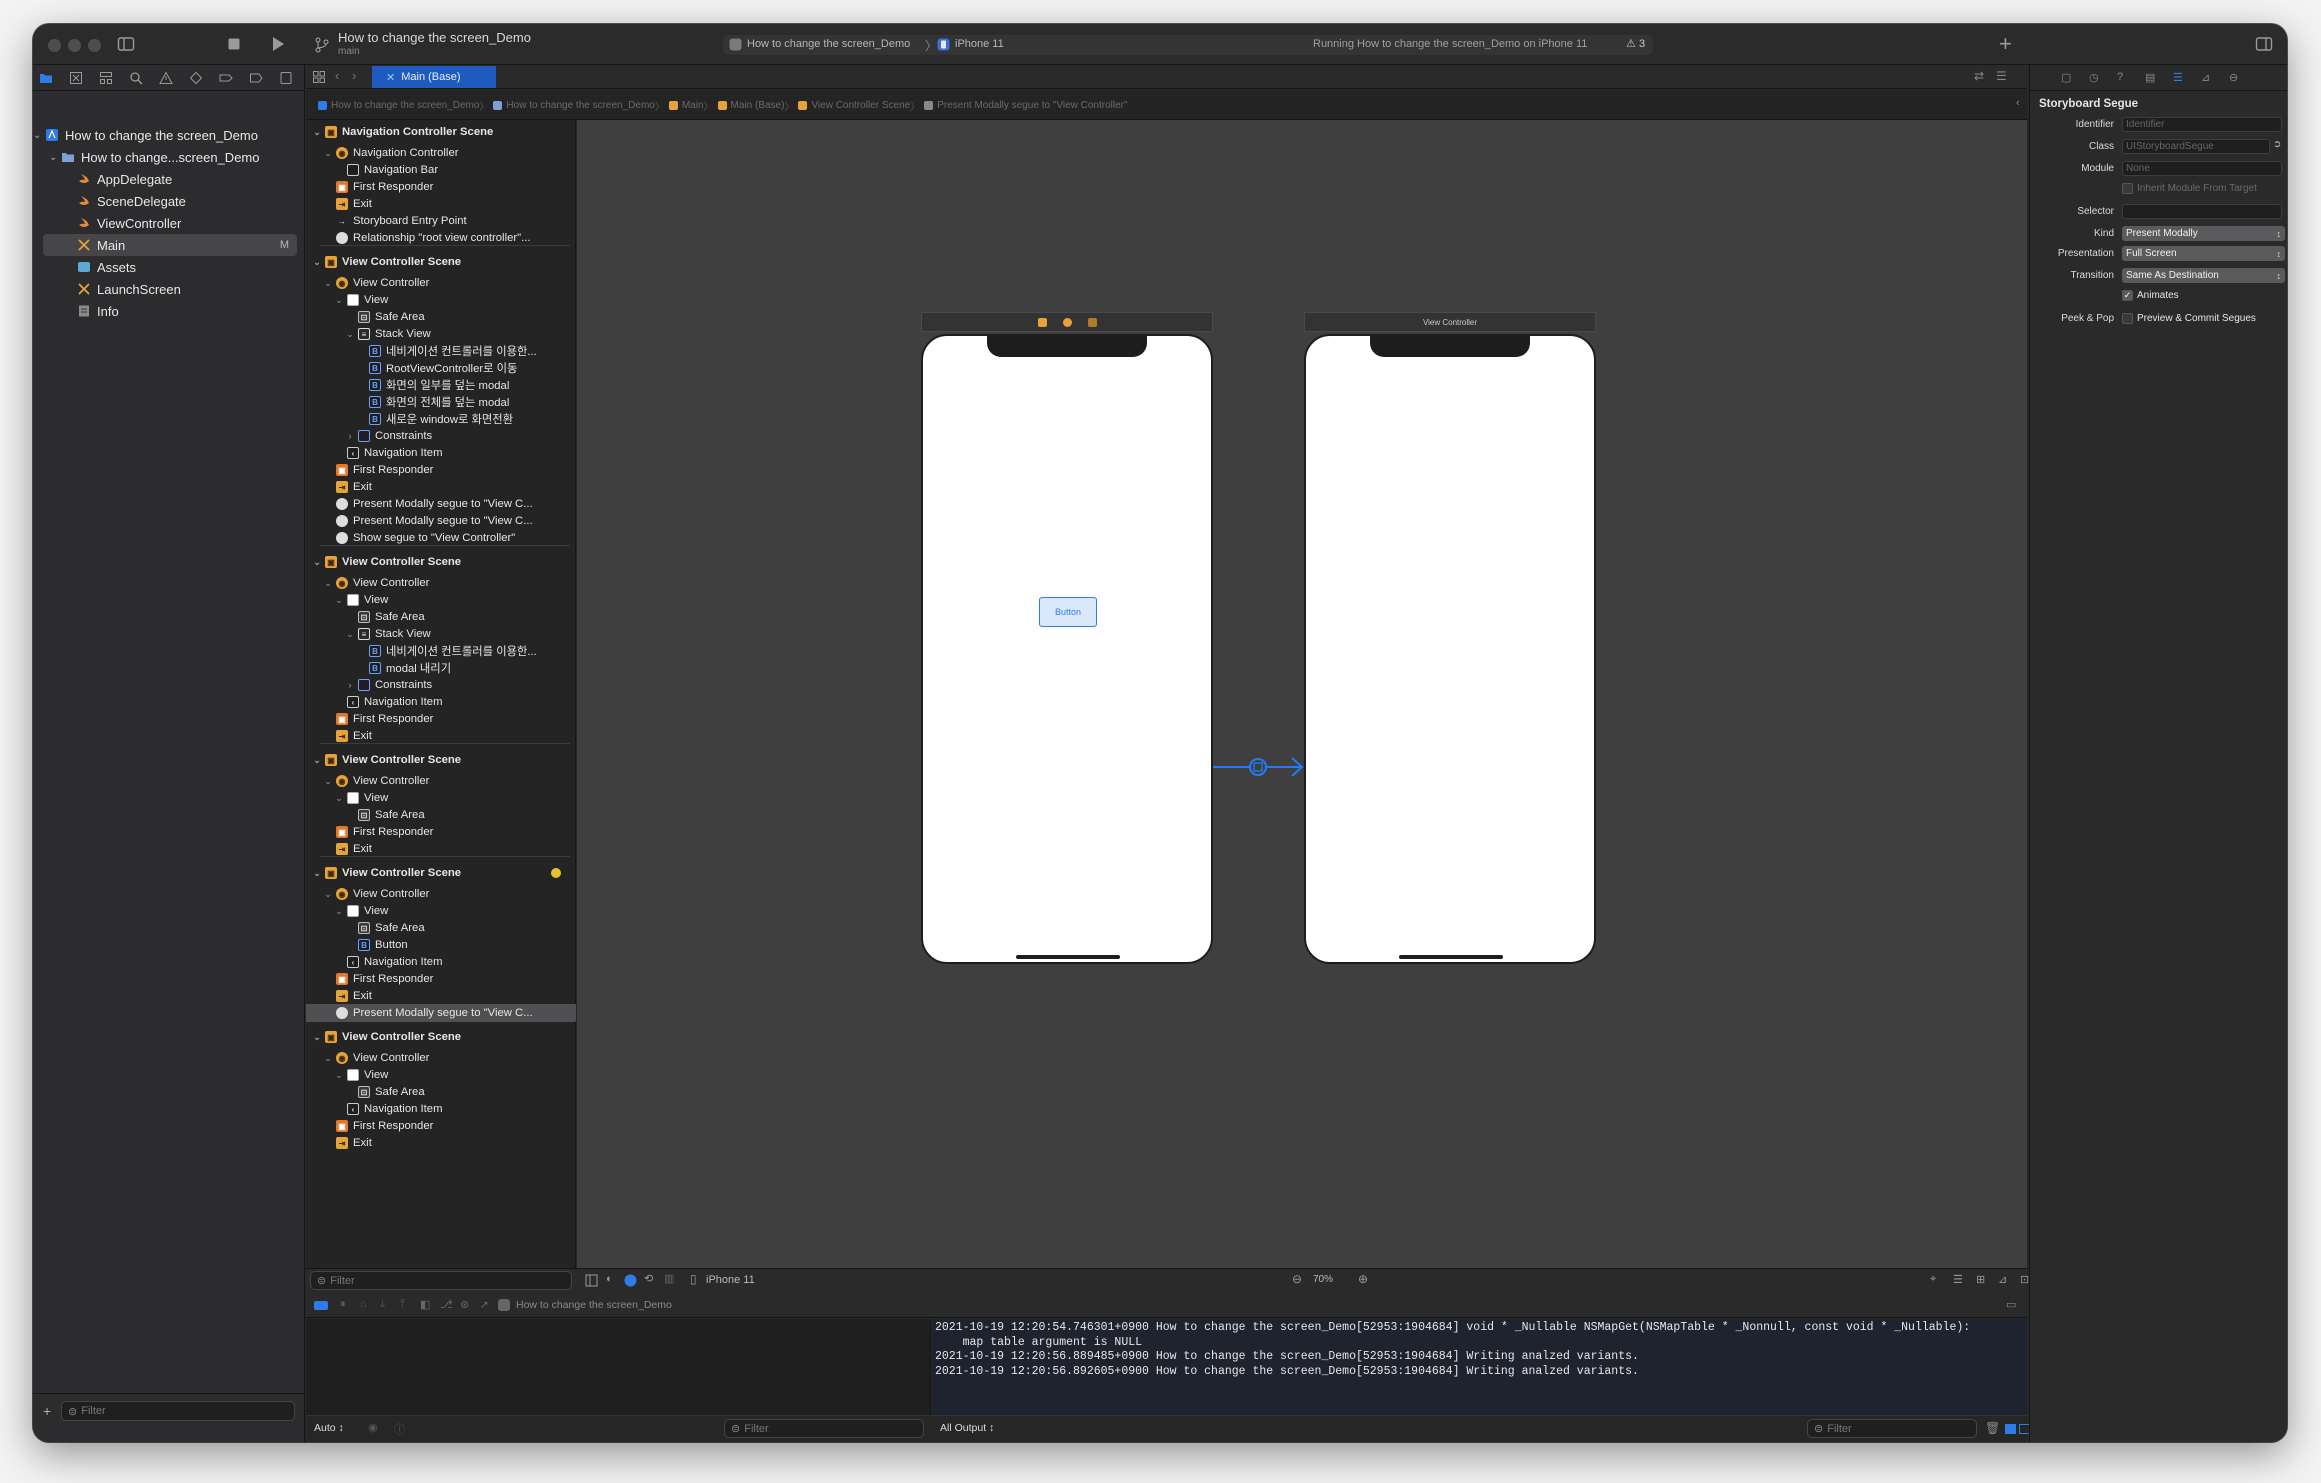  Describe the element at coordinates (441, 1280) in the screenshot. I see `outline-filter-field: ⊜ Filter` at that location.